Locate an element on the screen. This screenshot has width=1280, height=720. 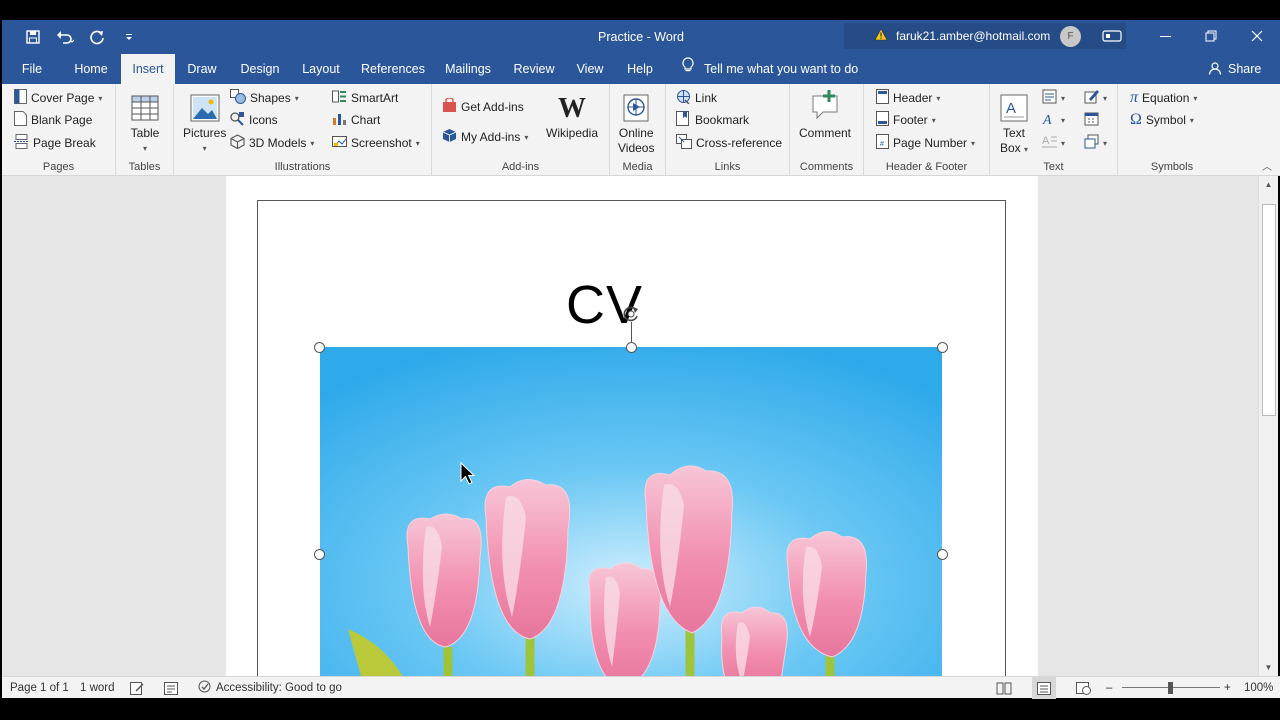
cross-reference-icon is located at coordinates (684, 143).